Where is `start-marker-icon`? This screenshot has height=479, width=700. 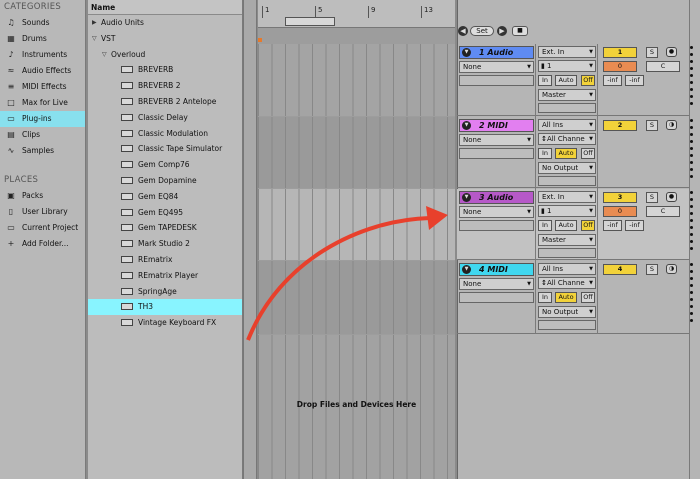
start-marker-icon is located at coordinates (260, 40).